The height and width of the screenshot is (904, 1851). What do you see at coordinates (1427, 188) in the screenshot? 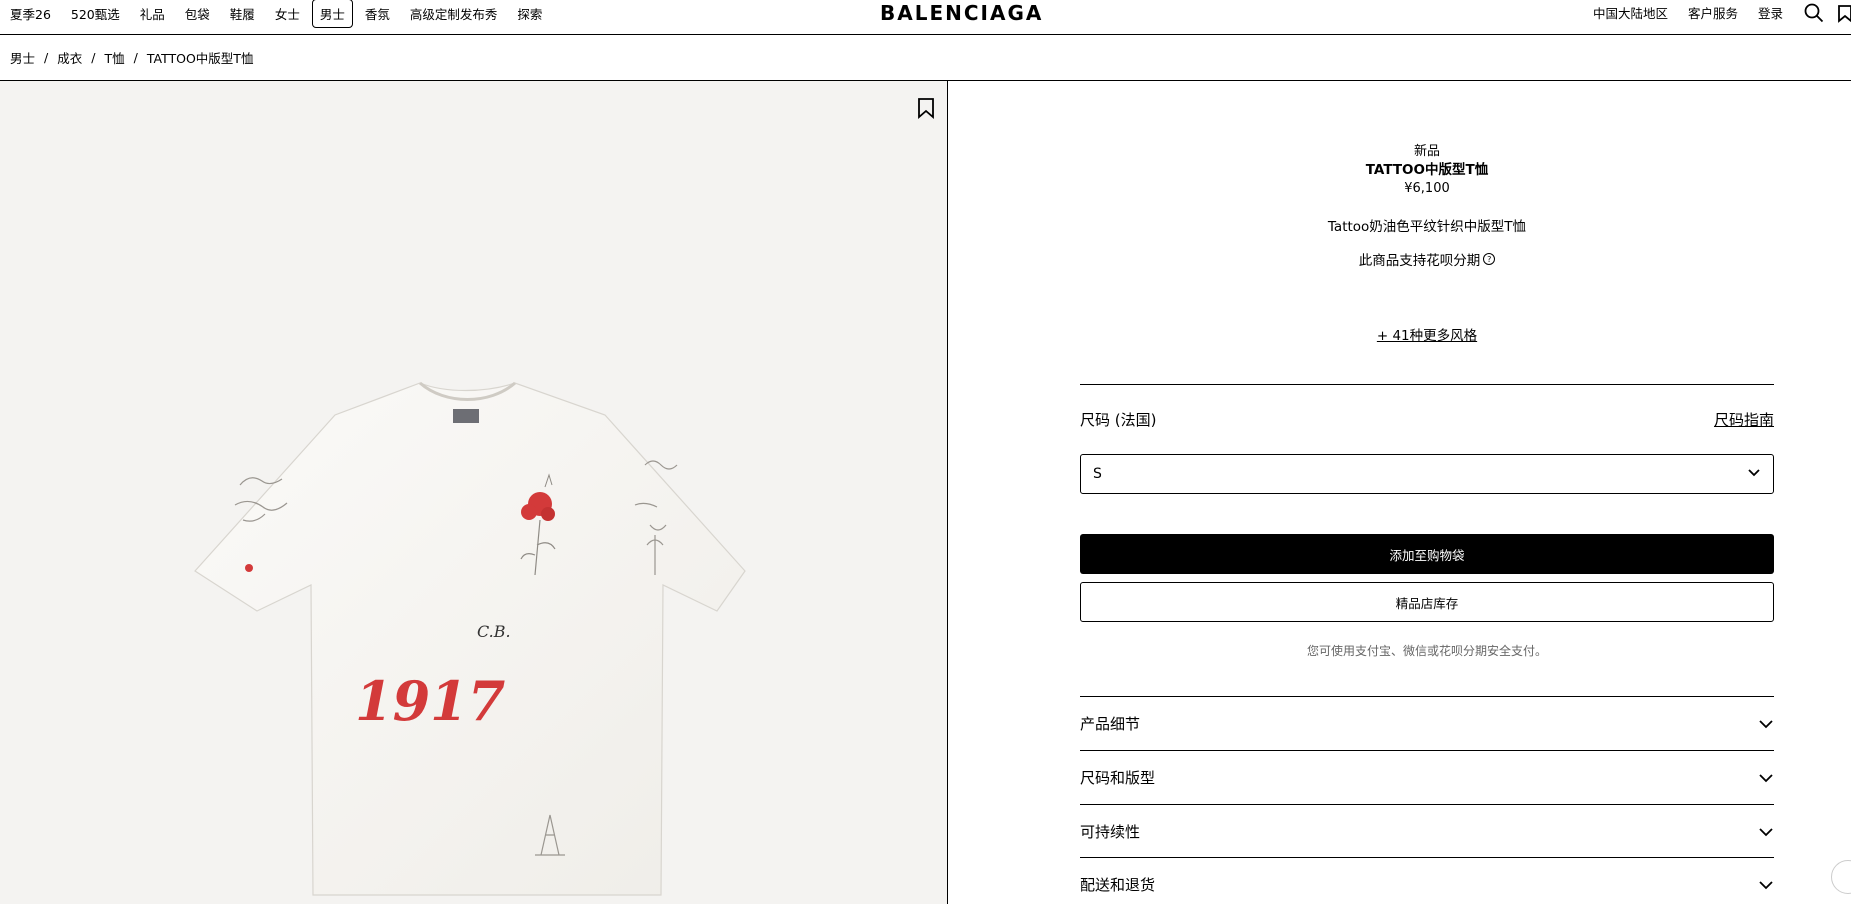
I see `product-price: ¥6,100` at bounding box center [1427, 188].